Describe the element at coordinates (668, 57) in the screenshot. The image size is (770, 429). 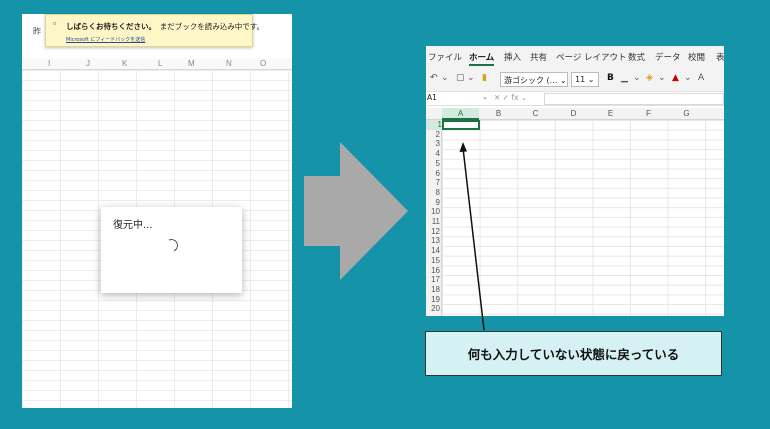
I see `tab-data: データ` at that location.